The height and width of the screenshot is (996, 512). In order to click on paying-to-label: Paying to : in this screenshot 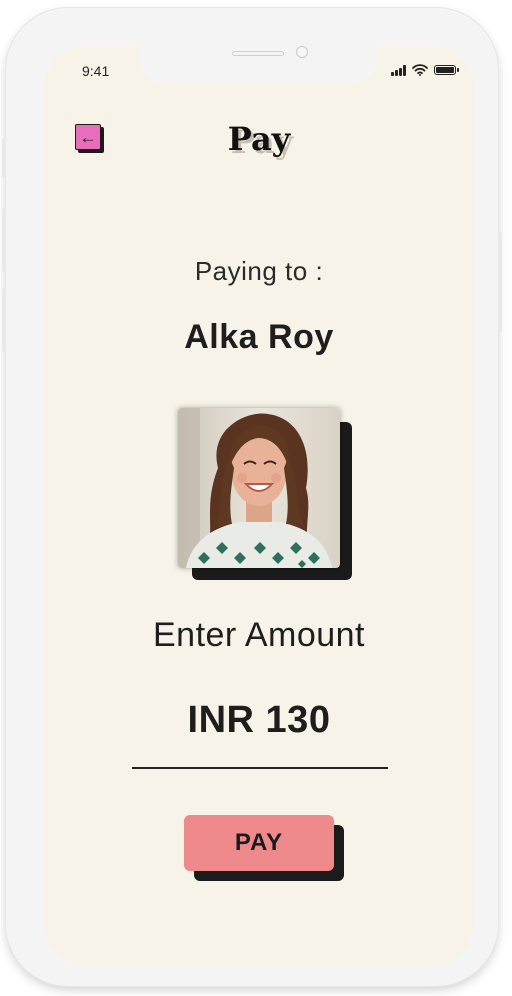, I will do `click(259, 271)`.